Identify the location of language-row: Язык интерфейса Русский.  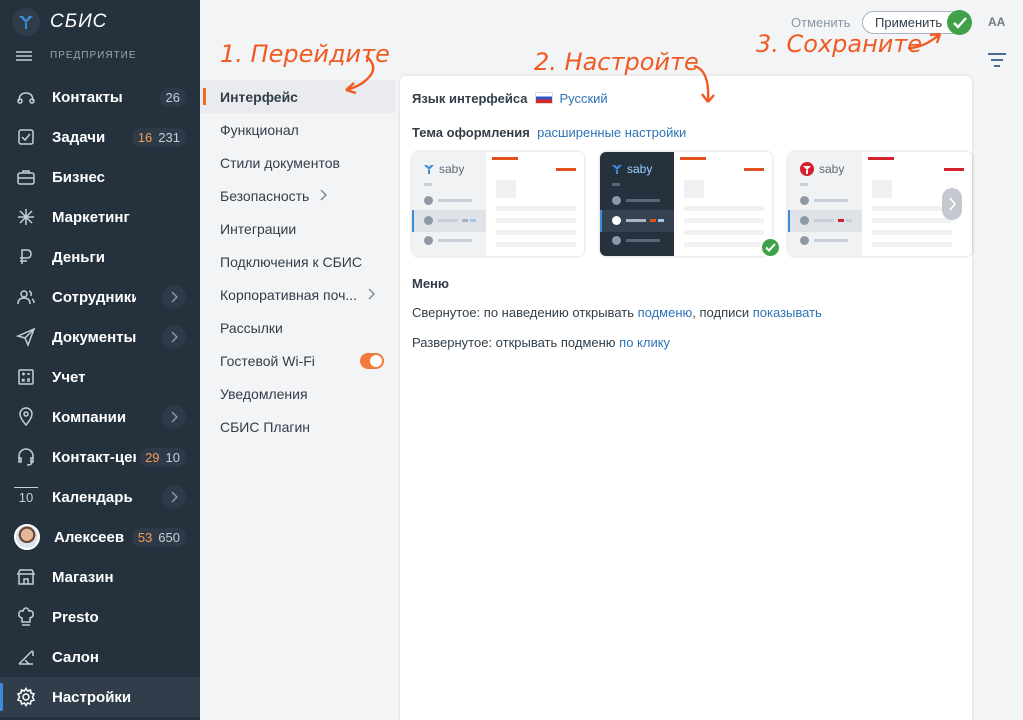
(510, 98).